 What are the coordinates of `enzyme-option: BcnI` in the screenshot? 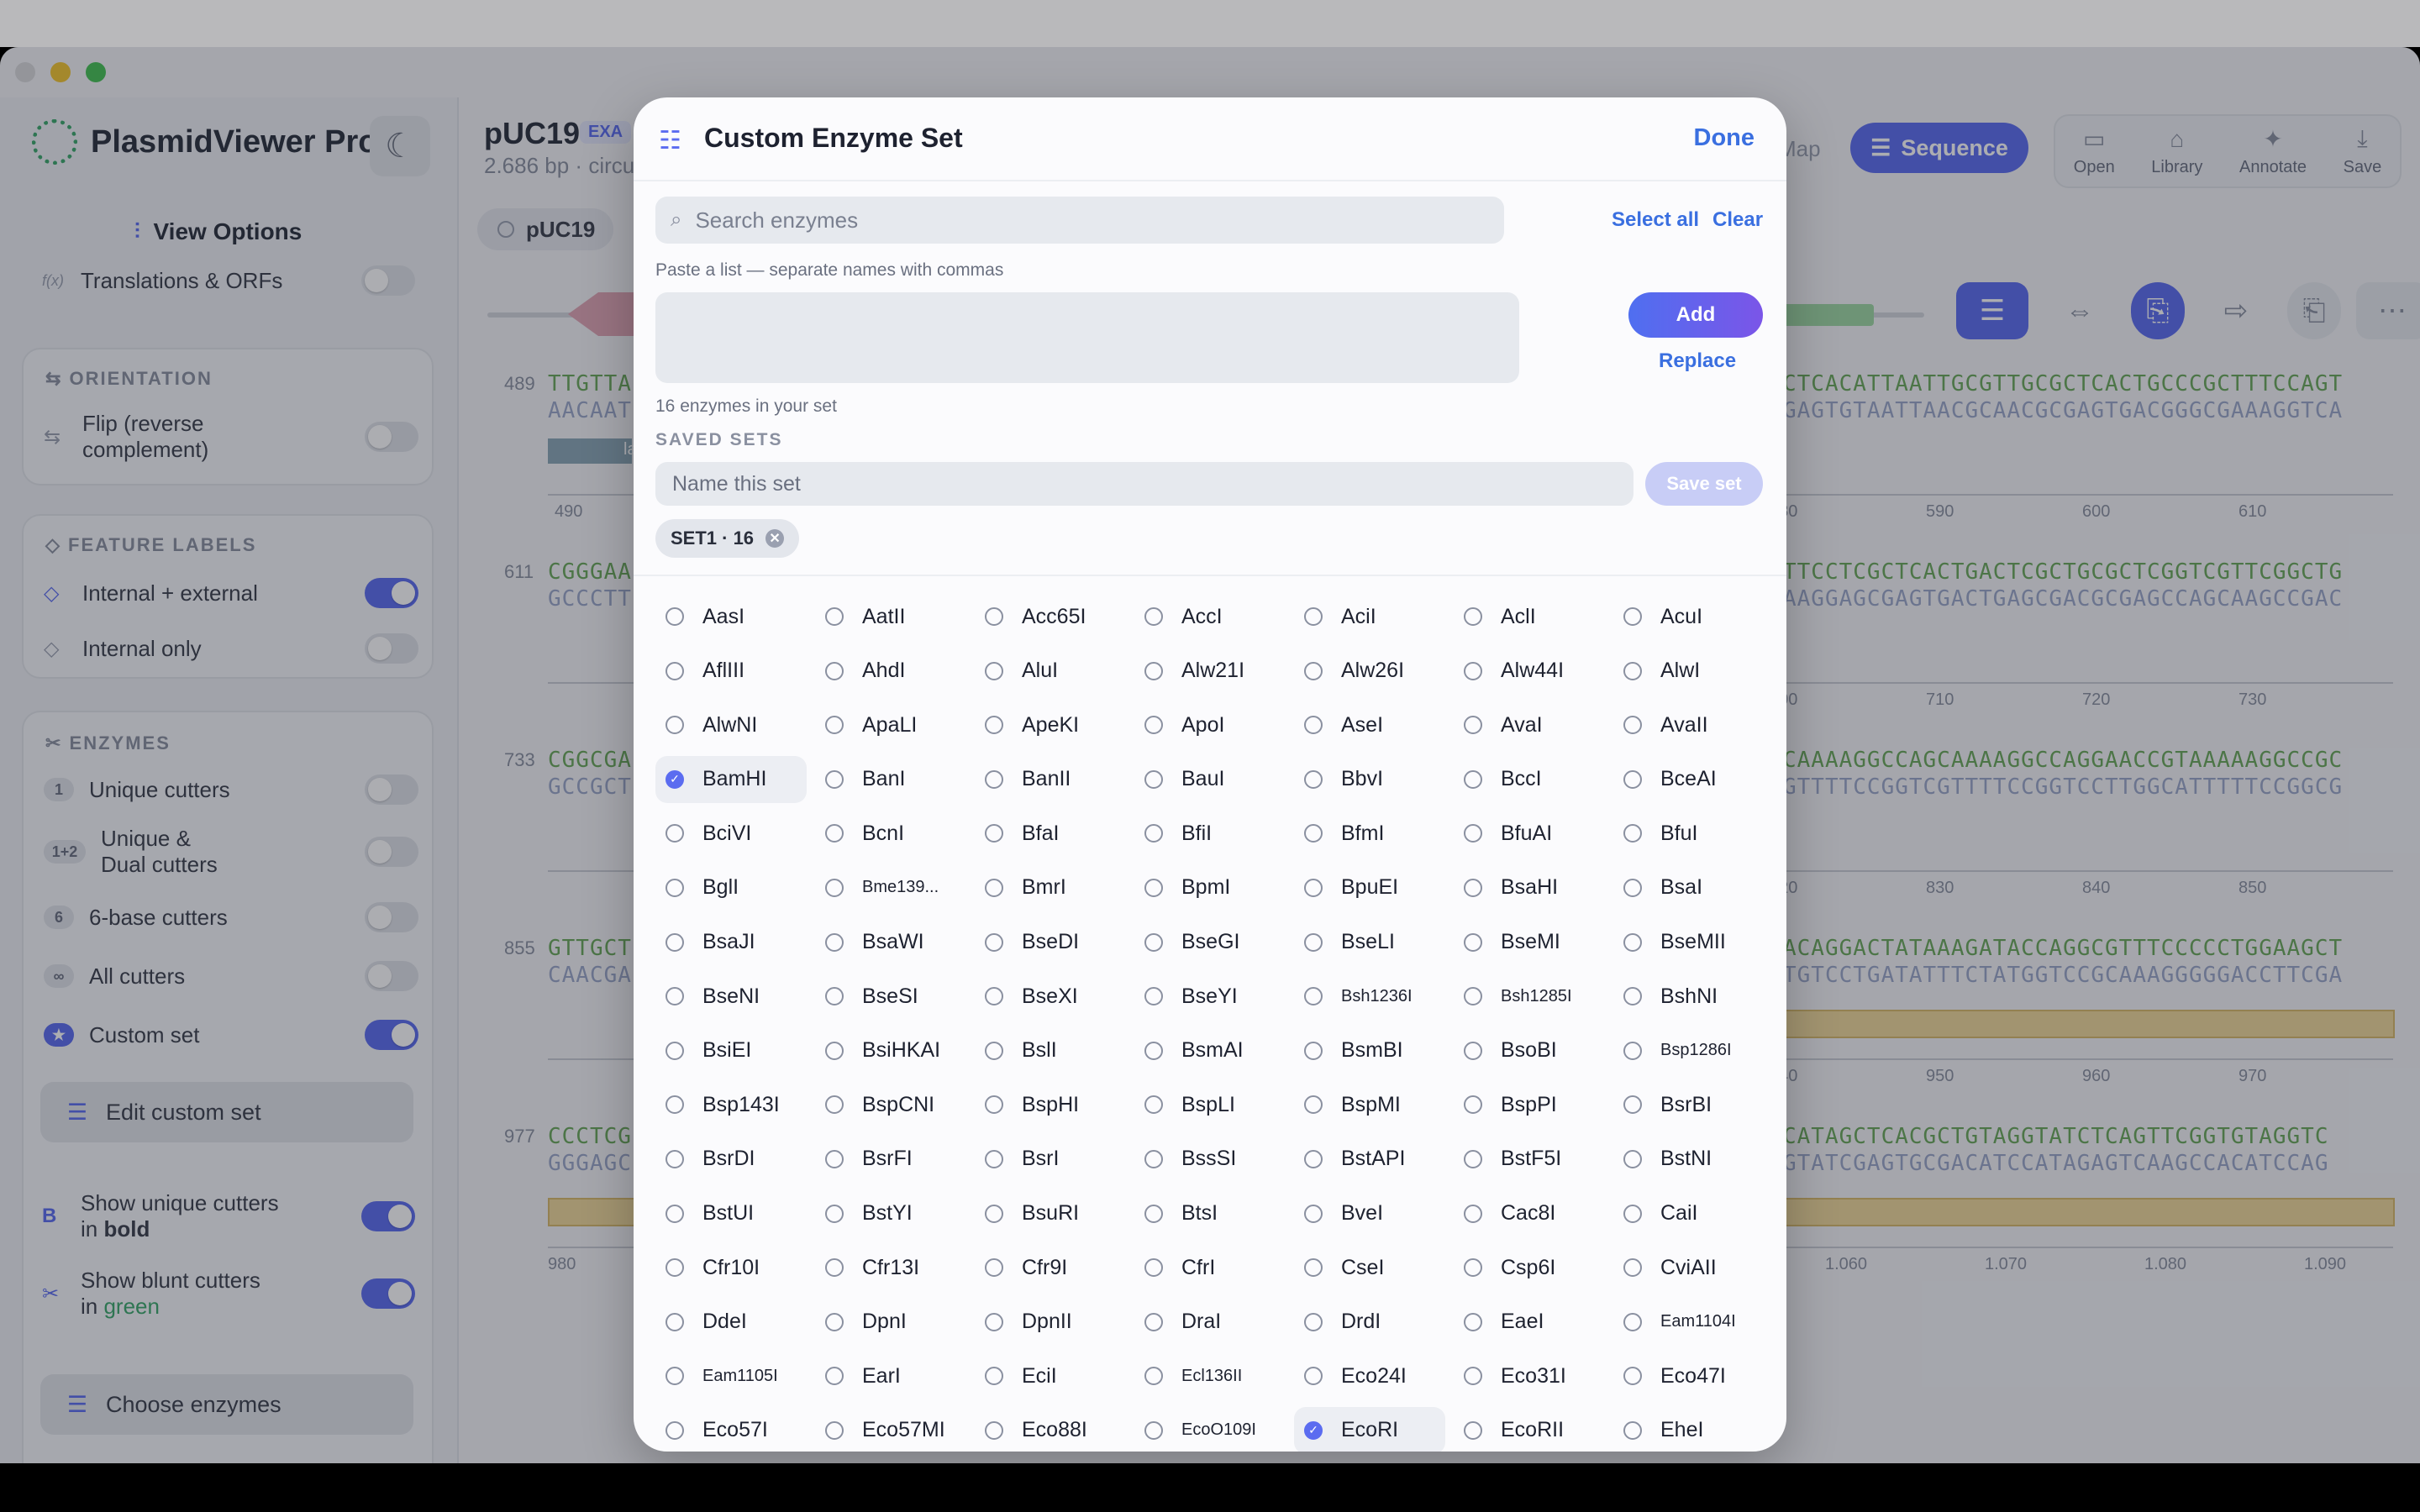 It's located at (891, 833).